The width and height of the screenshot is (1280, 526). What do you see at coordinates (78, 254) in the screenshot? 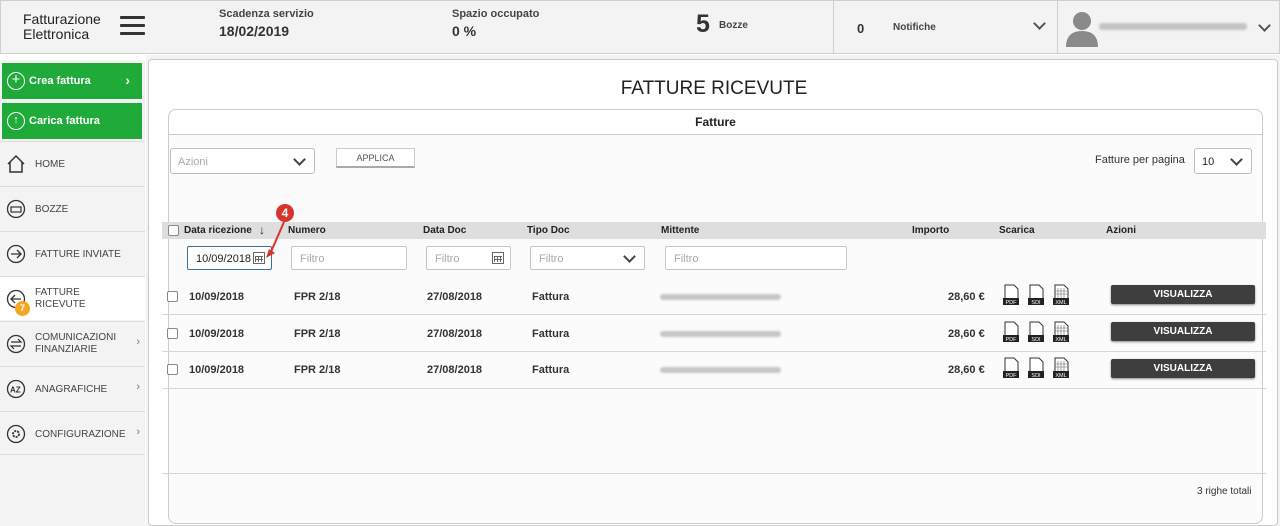
I see `sidebar-item-label: FATTURE INVIATE` at bounding box center [78, 254].